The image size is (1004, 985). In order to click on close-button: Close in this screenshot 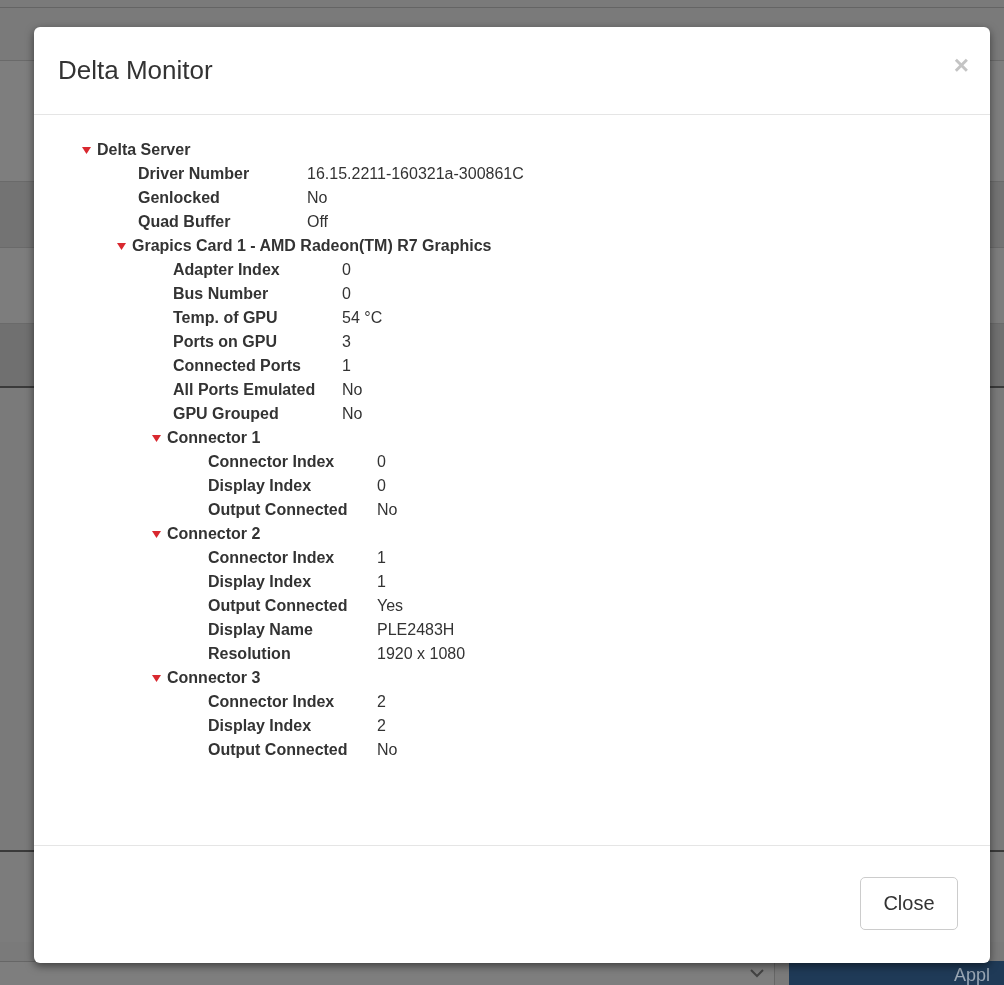, I will do `click(909, 903)`.